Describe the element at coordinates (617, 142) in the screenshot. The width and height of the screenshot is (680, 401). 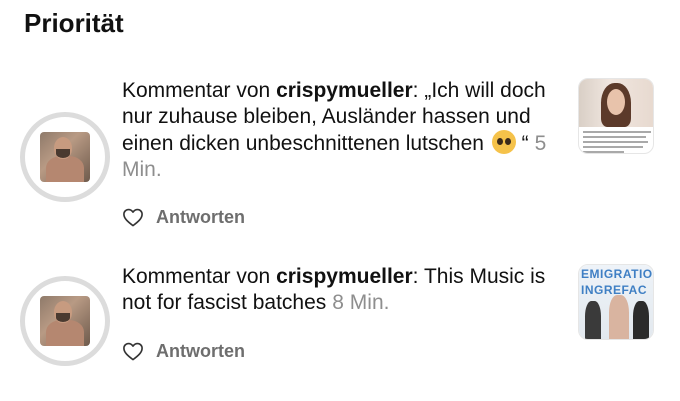
I see `thumbnail-caption-lines` at that location.